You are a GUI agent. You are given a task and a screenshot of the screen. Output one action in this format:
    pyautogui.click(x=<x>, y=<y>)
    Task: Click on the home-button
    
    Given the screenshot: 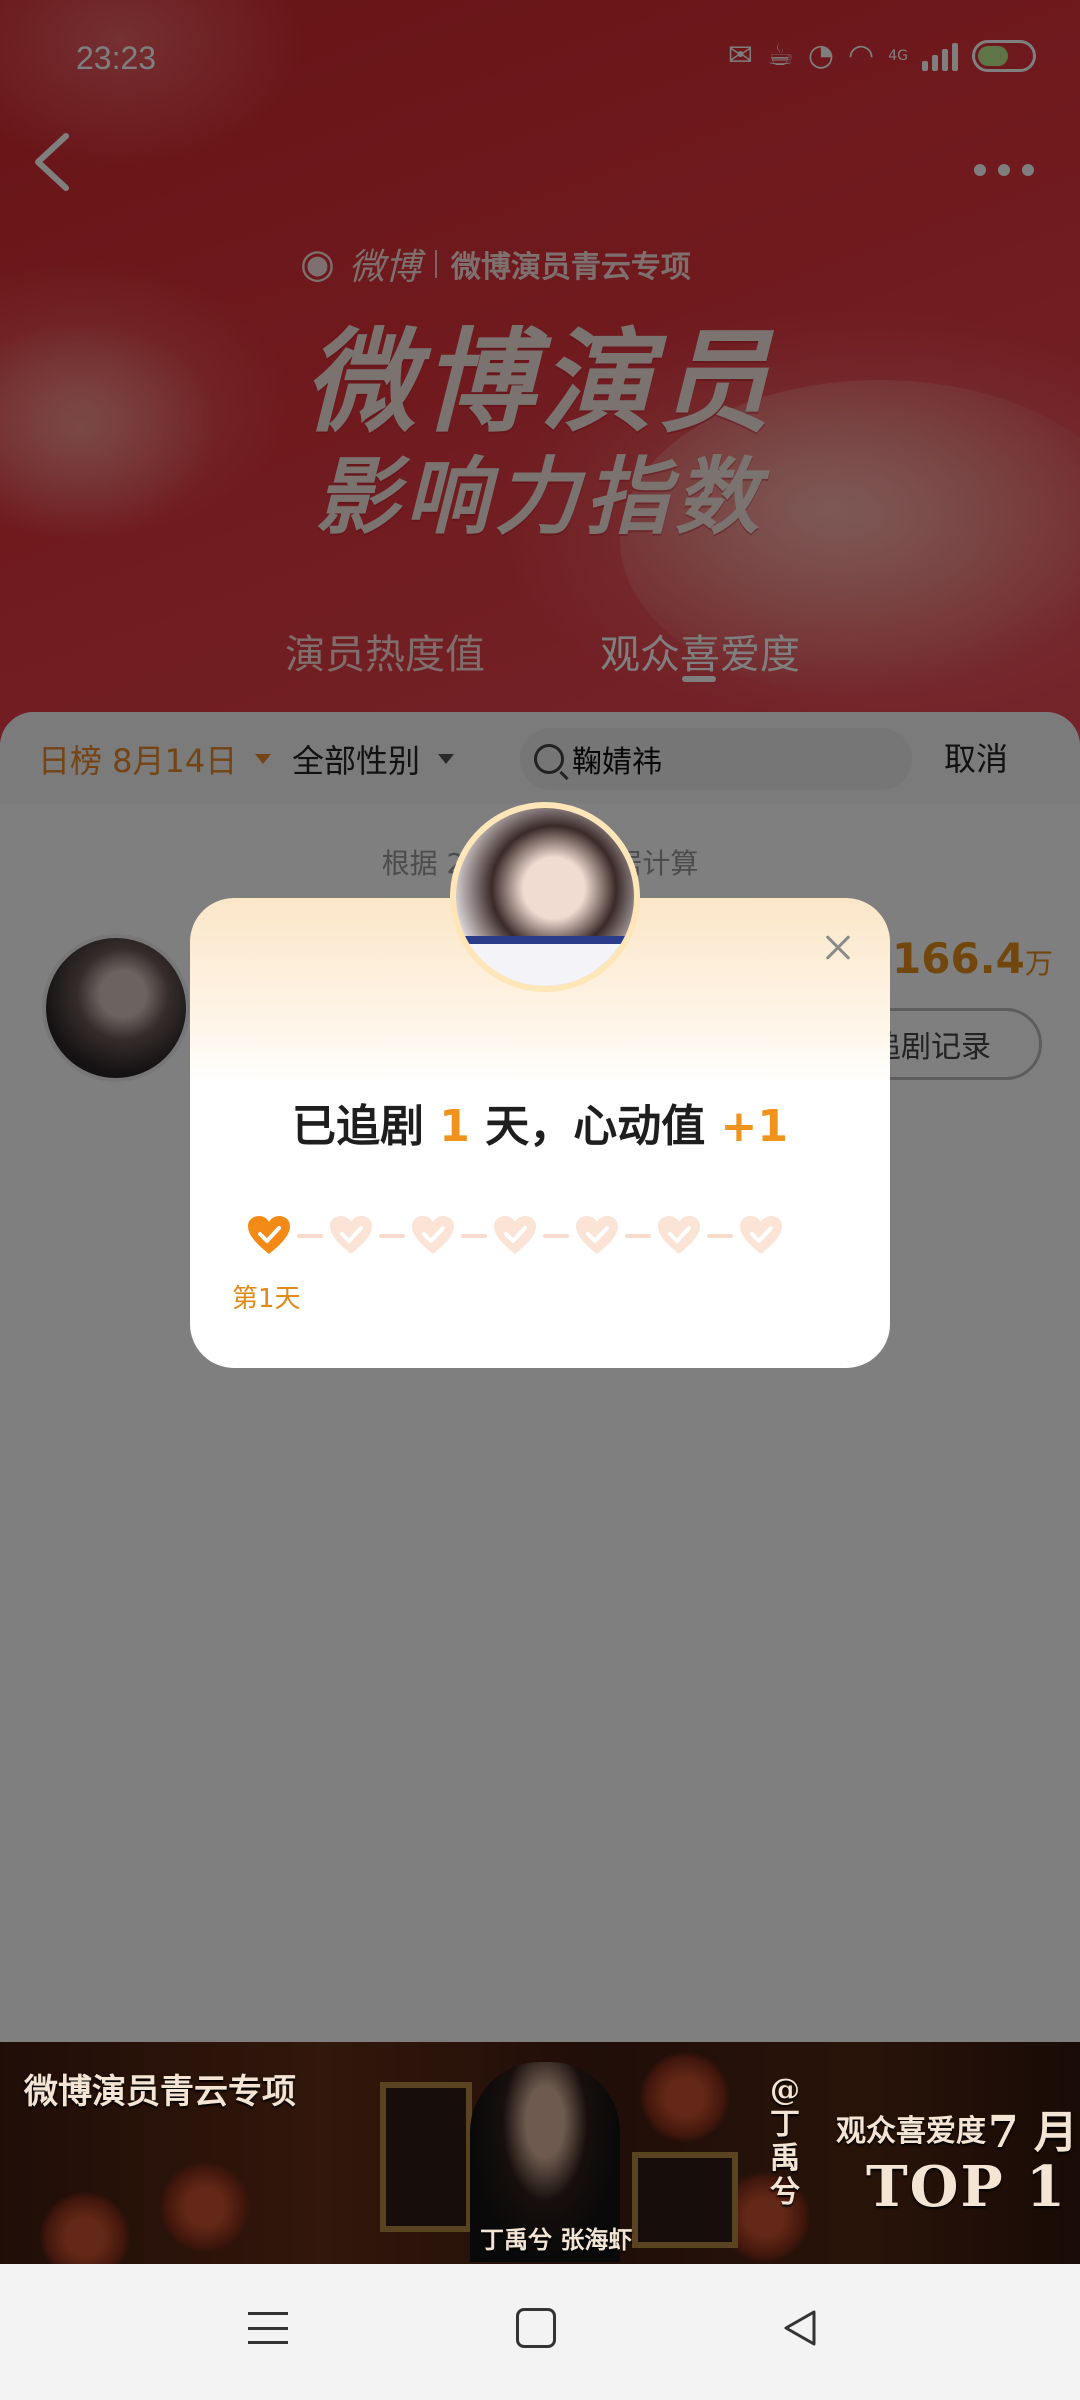 What is the action you would take?
    pyautogui.click(x=536, y=2328)
    